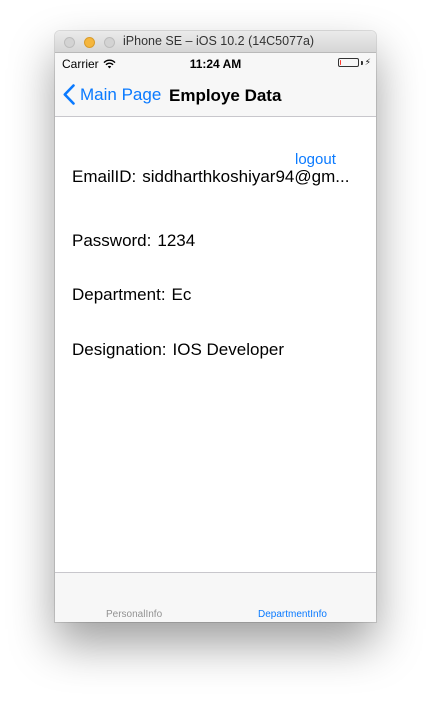  What do you see at coordinates (119, 294) in the screenshot?
I see `department-label: Department:` at bounding box center [119, 294].